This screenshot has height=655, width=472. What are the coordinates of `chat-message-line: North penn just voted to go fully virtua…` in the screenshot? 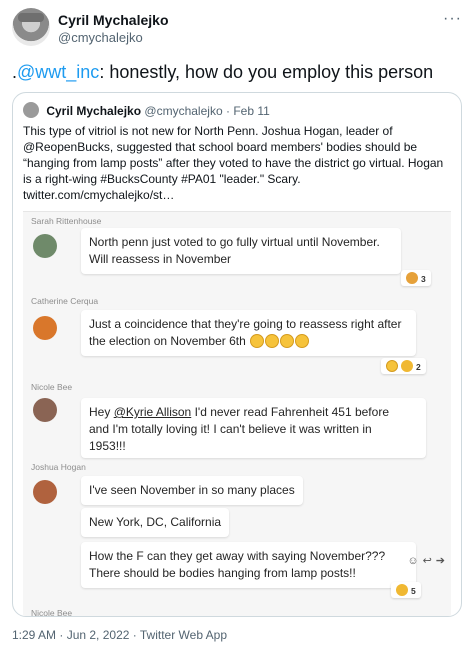 It's located at (234, 242).